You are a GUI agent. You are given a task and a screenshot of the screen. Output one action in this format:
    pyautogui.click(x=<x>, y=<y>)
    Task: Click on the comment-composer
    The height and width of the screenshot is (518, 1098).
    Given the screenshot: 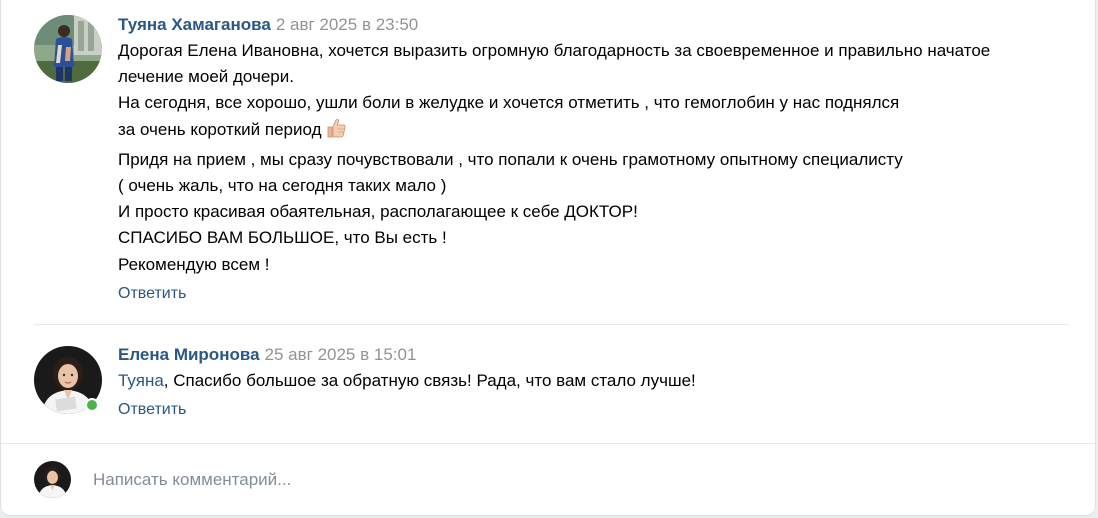 What is the action you would take?
    pyautogui.click(x=549, y=480)
    